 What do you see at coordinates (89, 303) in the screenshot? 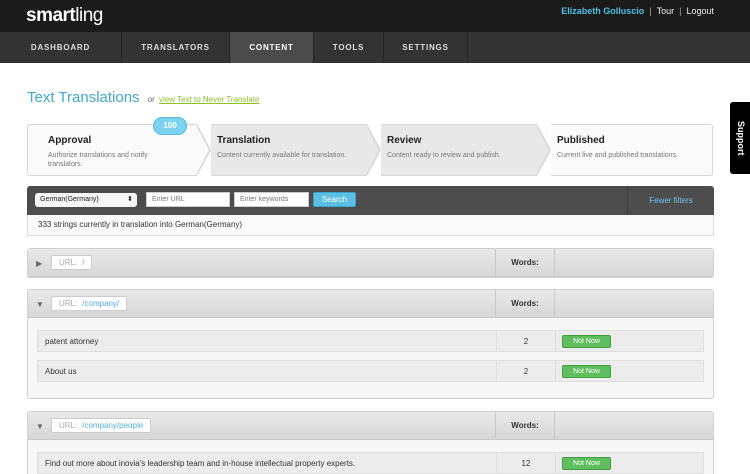
I see `url-label: URL:/company/` at bounding box center [89, 303].